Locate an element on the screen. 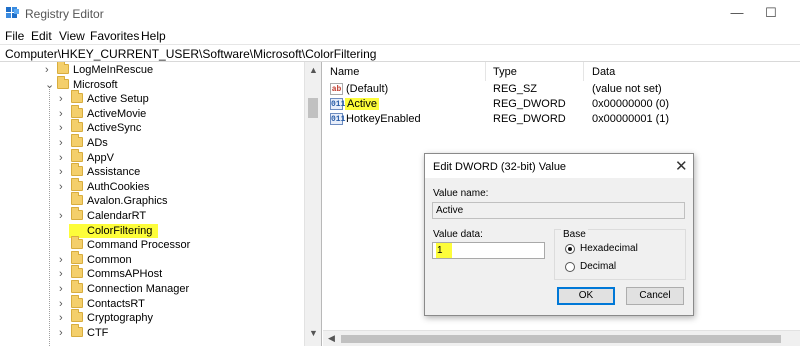 The image size is (800, 346). tree-item-label: ADs is located at coordinates (97, 143).